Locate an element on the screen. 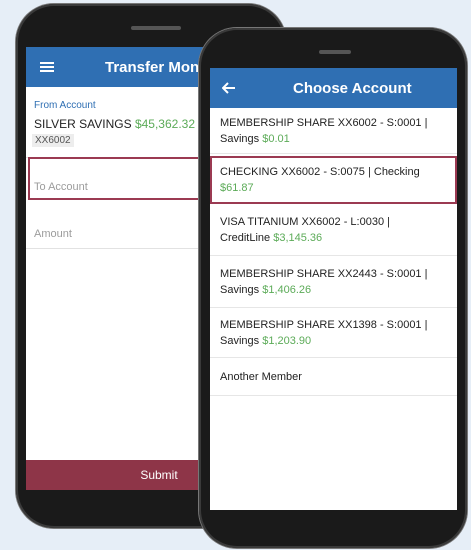 The width and height of the screenshot is (471, 550). account-line1: MEMBERSHIP SHARE XX6002 - S:0001 | is located at coordinates (324, 122).